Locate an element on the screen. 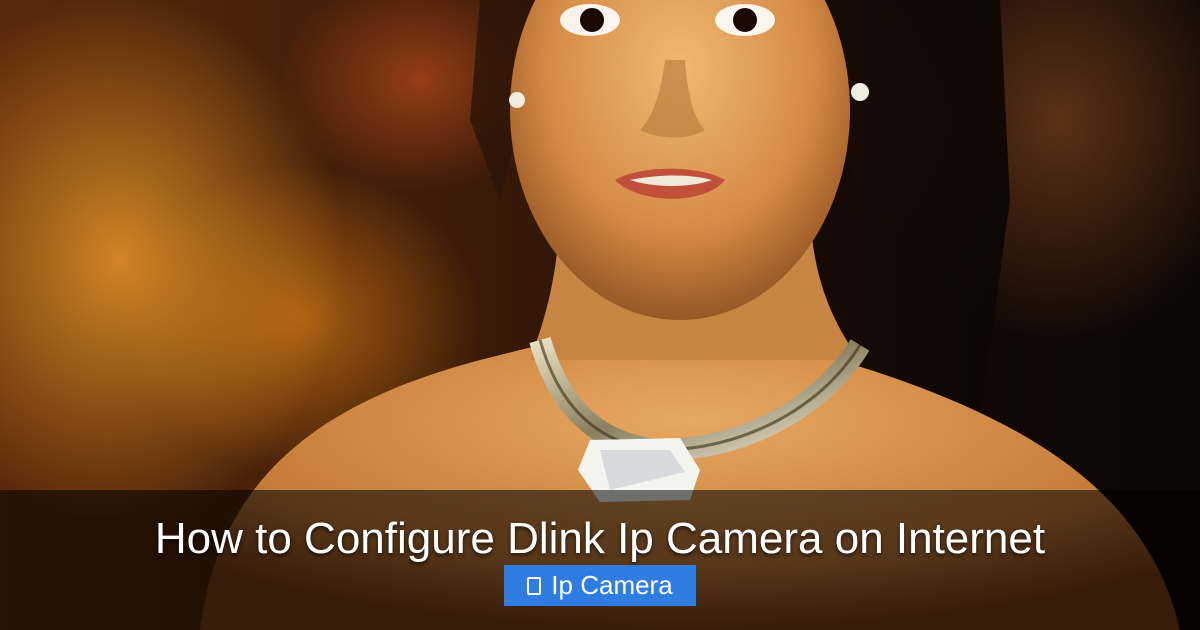 This screenshot has width=1200, height=630. tag-icon is located at coordinates (534, 585).